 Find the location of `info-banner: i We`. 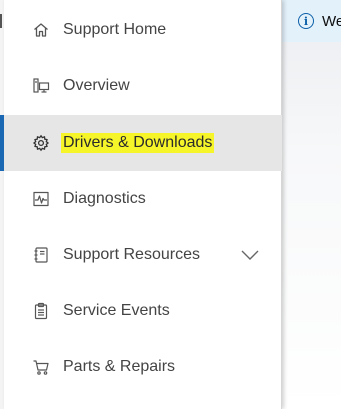

info-banner: i We is located at coordinates (311, 21).